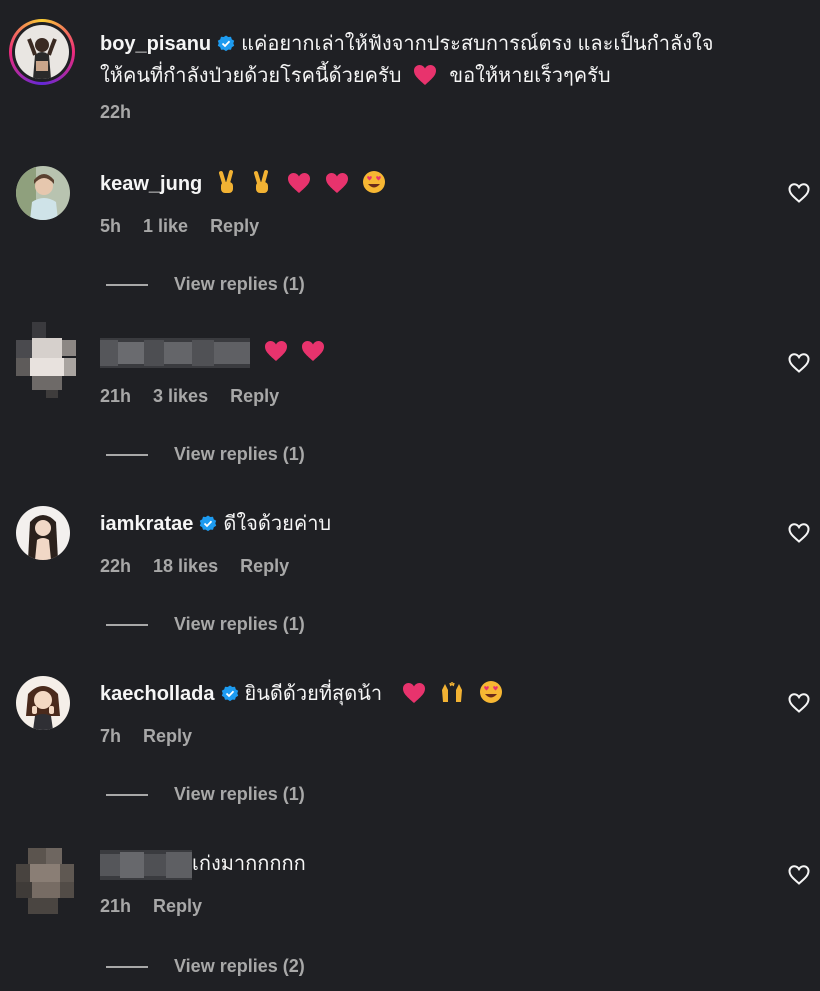  I want to click on caption-text-3: ขอให้หายเร็วๆครับ, so click(530, 76).